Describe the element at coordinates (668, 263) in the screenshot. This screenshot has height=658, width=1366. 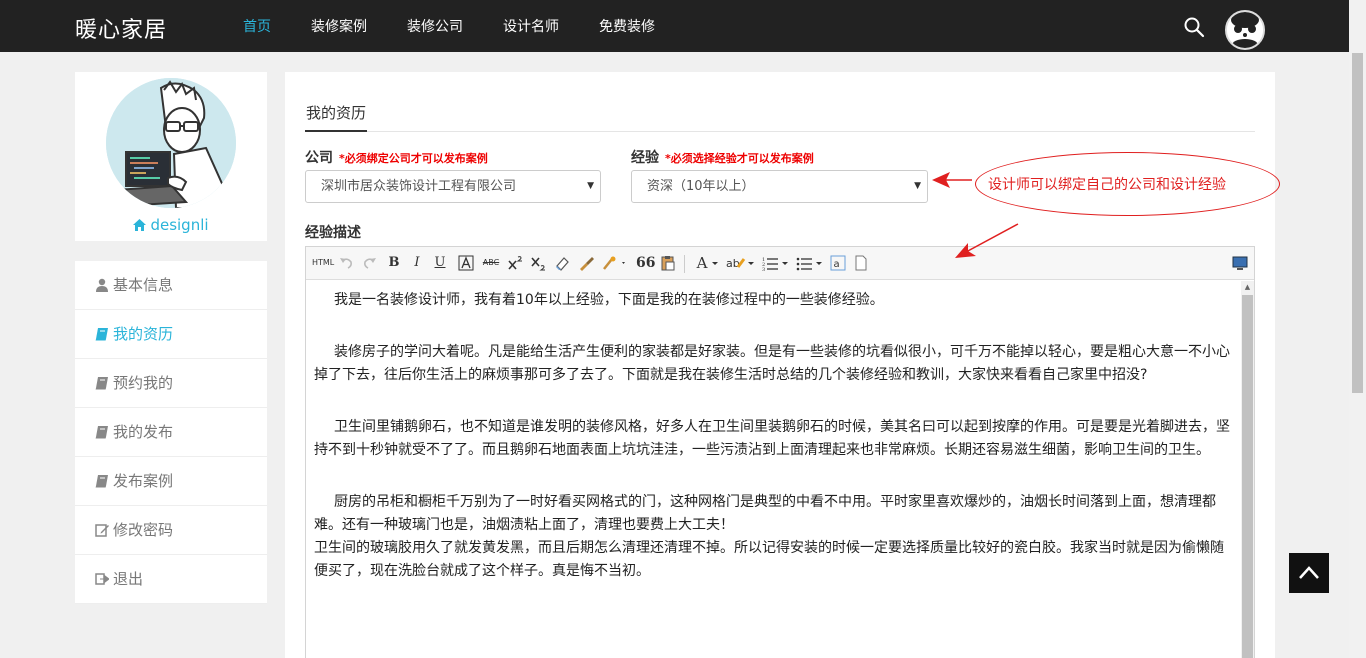
I see `paste-plain-icon` at that location.